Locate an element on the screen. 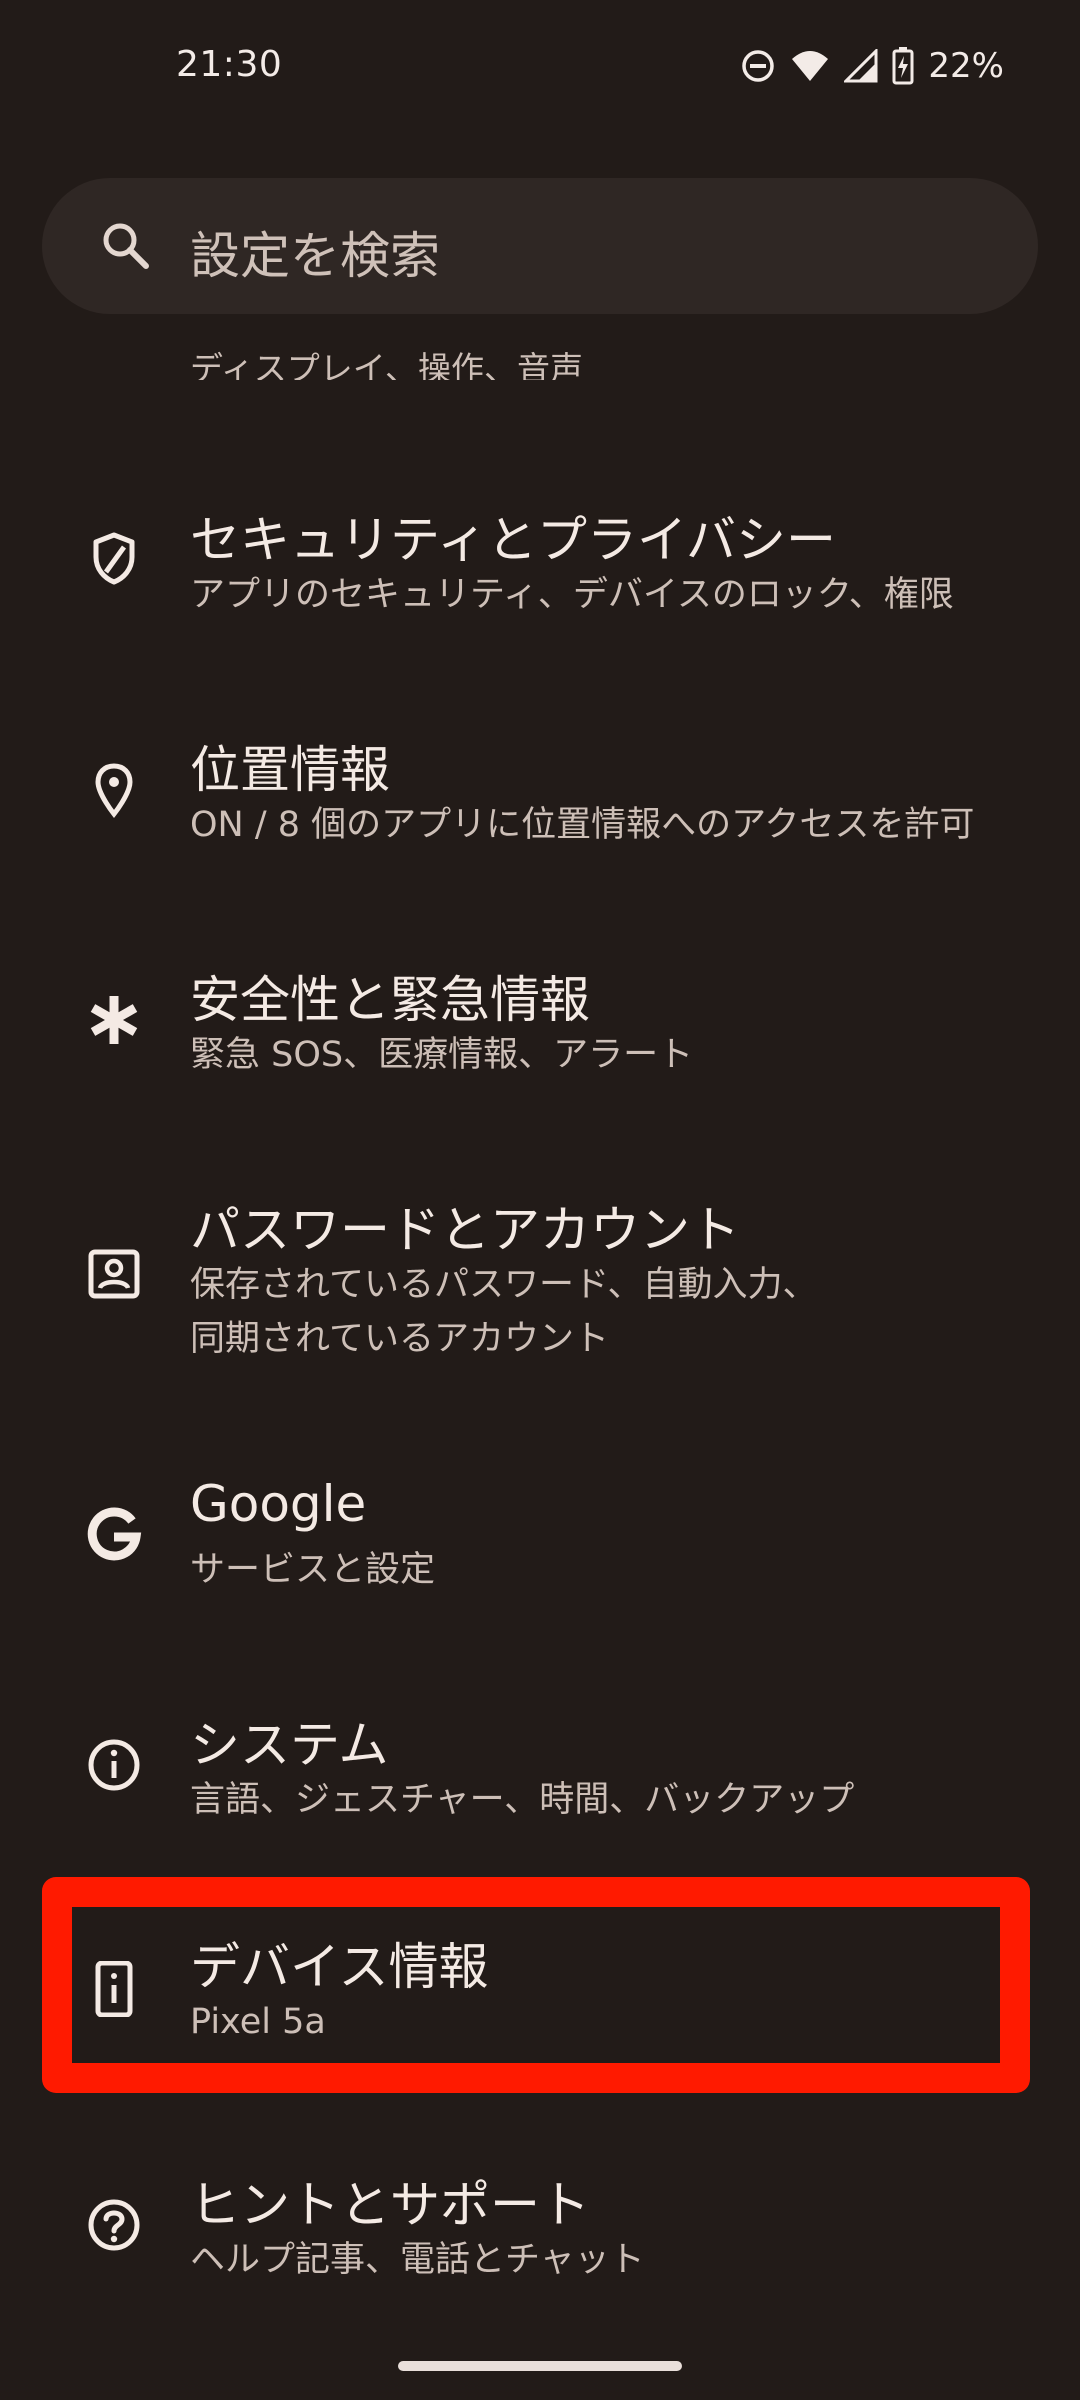  wifi-icon is located at coordinates (810, 66).